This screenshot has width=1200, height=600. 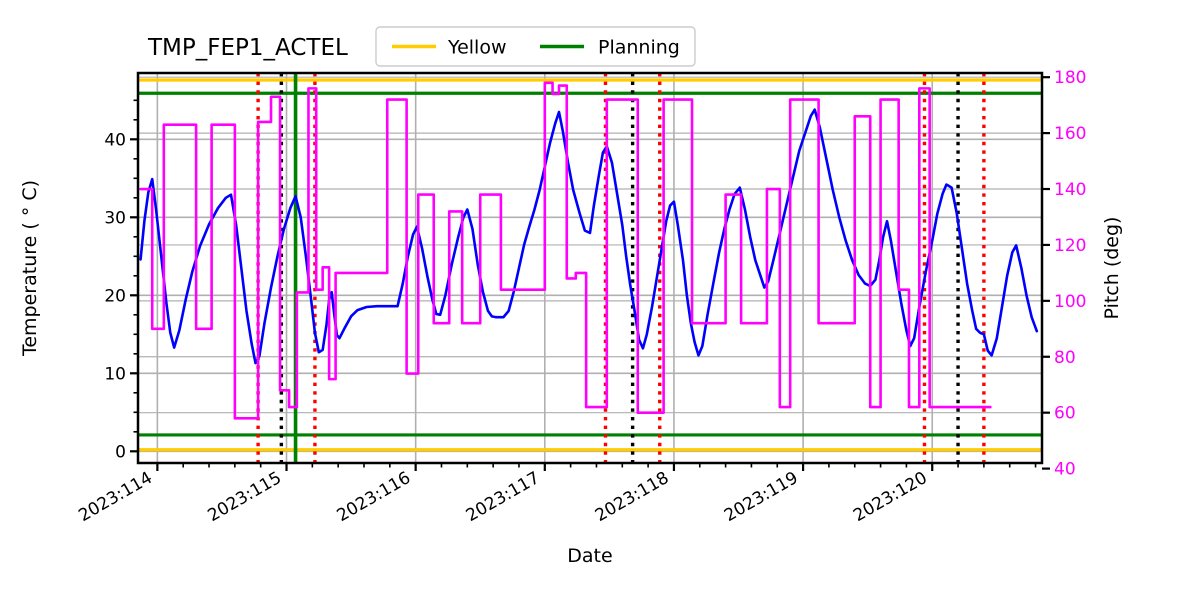 What do you see at coordinates (1070, 246) in the screenshot?
I see `y-tick-label-right: 120` at bounding box center [1070, 246].